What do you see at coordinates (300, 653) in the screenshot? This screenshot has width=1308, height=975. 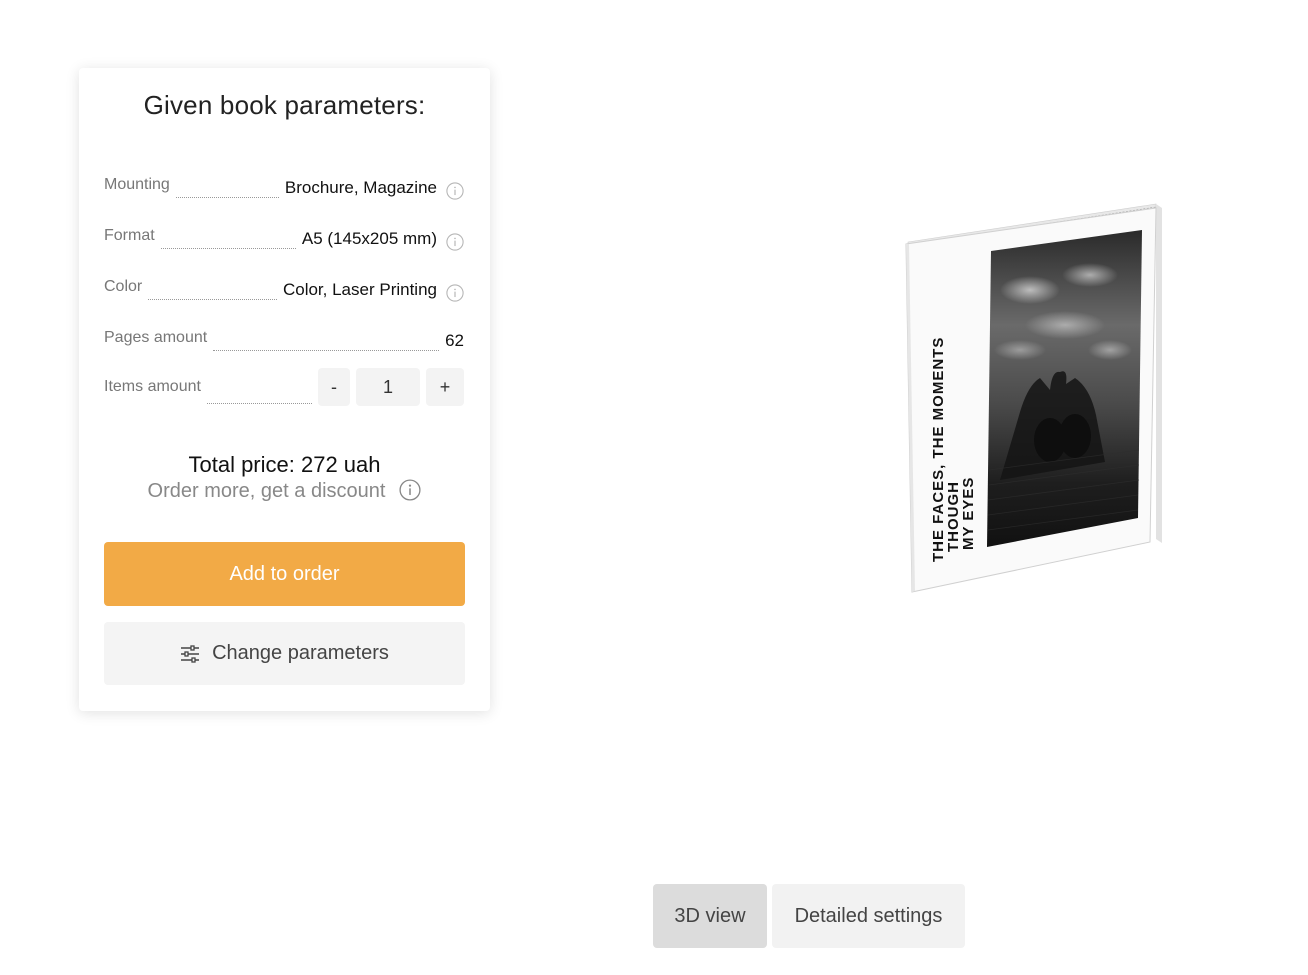 I see `change-parameters-label: Change parameters` at bounding box center [300, 653].